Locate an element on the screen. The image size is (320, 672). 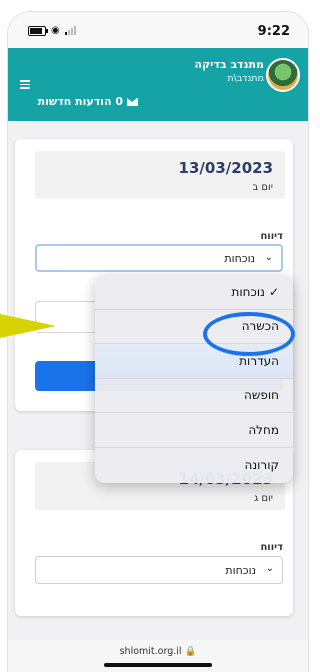
messages-link: 0 הודעות חדשות is located at coordinates (88, 101).